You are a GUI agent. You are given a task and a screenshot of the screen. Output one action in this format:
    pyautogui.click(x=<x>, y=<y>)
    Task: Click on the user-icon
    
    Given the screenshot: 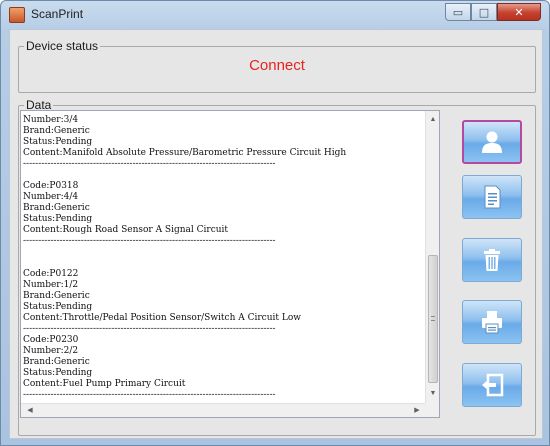 What is the action you would take?
    pyautogui.click(x=492, y=142)
    